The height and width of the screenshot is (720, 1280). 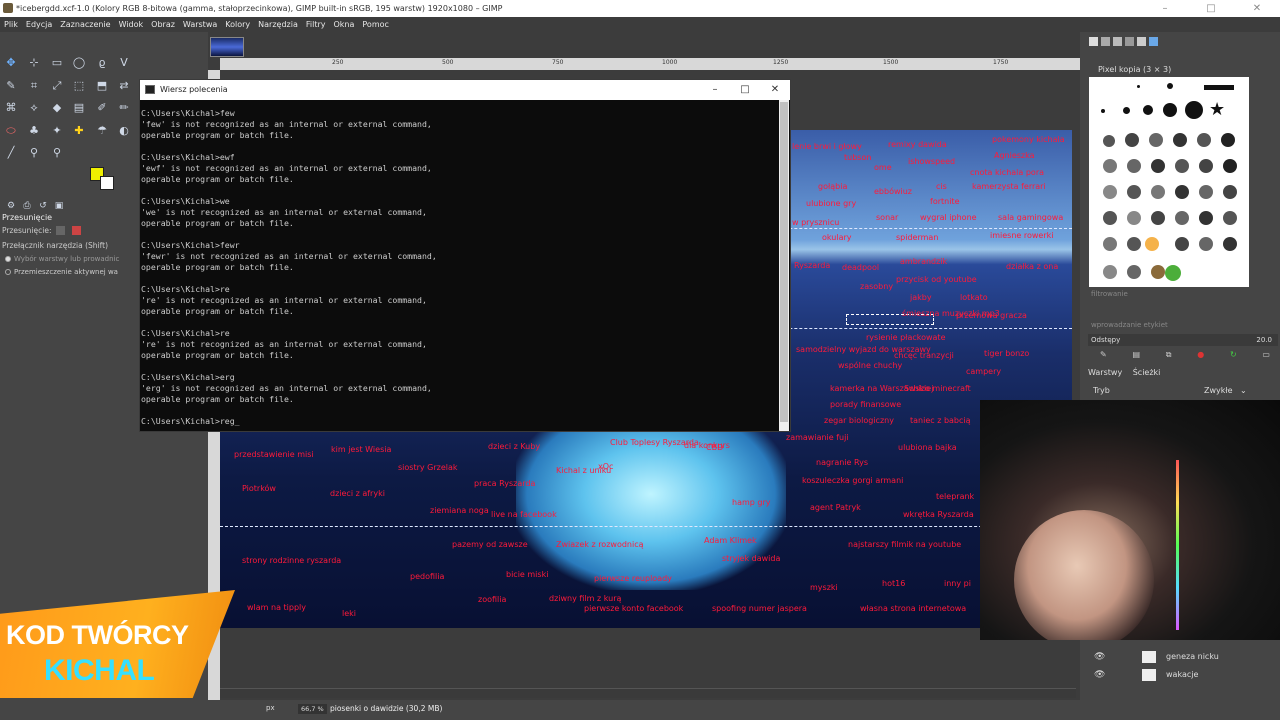 What do you see at coordinates (79, 63) in the screenshot?
I see `ellipse-select-icon: ◯` at bounding box center [79, 63].